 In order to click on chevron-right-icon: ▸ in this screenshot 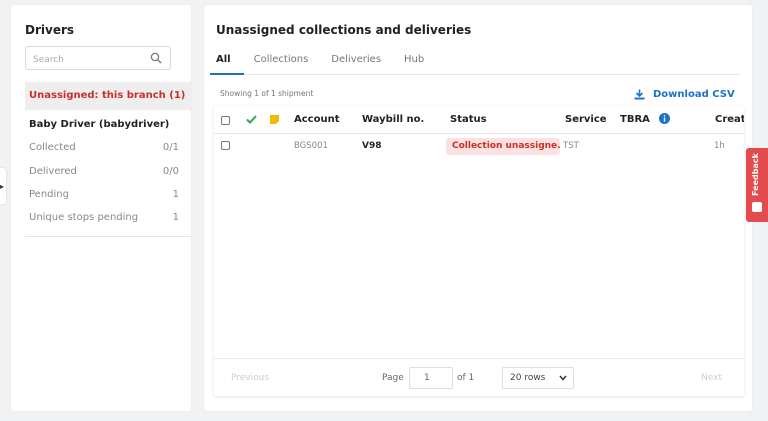, I will do `click(2, 186)`.